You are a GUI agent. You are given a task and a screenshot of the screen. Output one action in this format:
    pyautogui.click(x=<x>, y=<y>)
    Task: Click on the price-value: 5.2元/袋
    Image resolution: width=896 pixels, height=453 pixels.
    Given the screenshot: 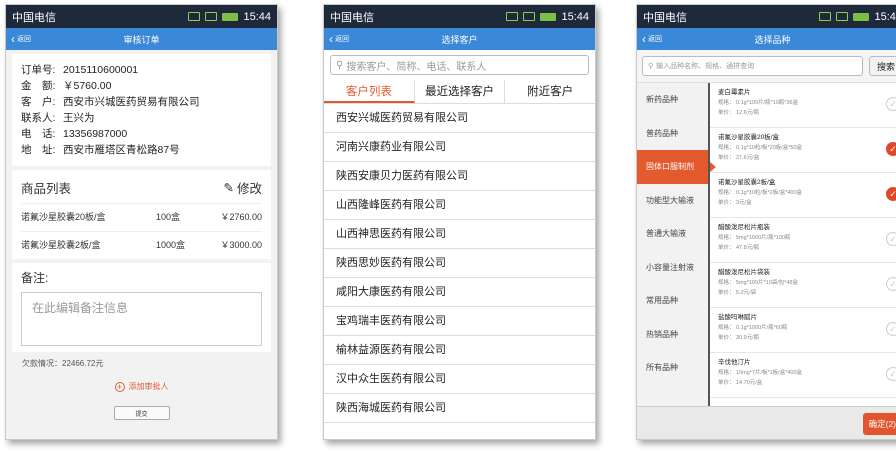 What is the action you would take?
    pyautogui.click(x=746, y=293)
    